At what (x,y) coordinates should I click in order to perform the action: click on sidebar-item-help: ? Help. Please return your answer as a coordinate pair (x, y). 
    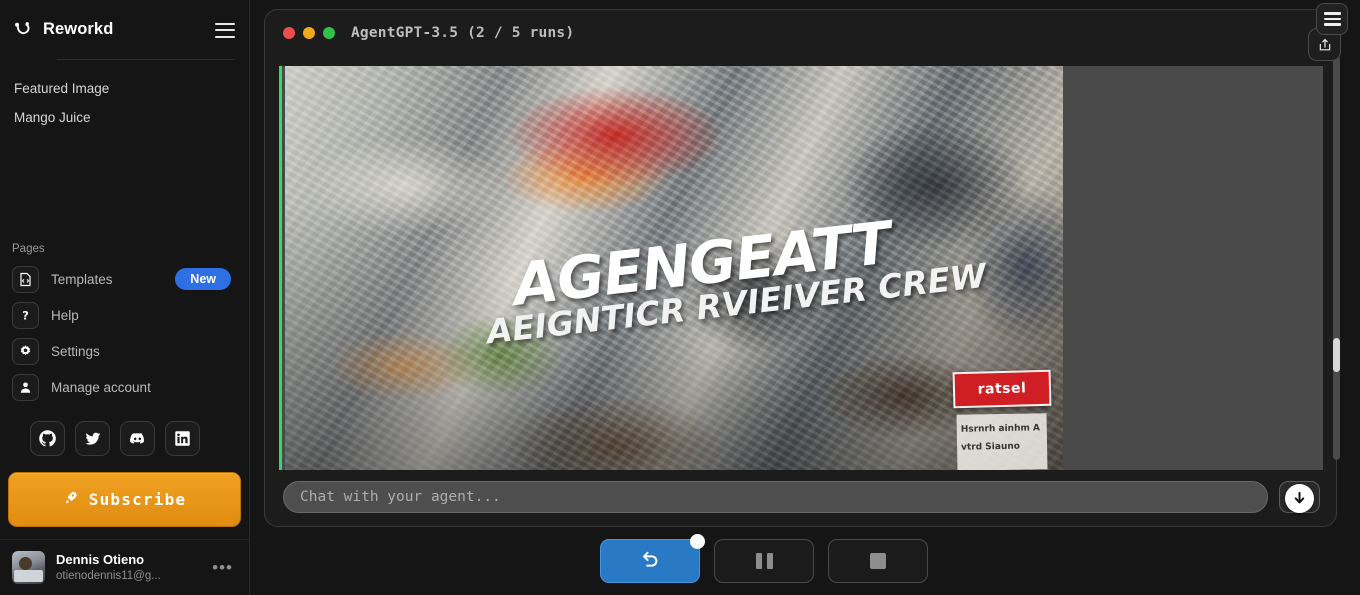
    Looking at the image, I should click on (124, 315).